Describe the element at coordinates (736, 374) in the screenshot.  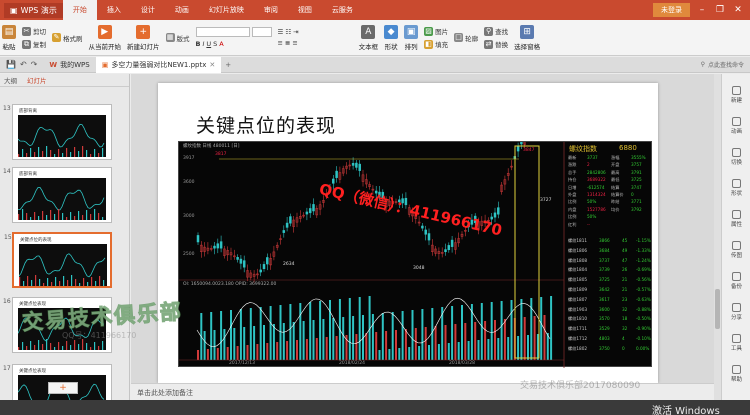
I see `right-panel-item: 帮助` at that location.